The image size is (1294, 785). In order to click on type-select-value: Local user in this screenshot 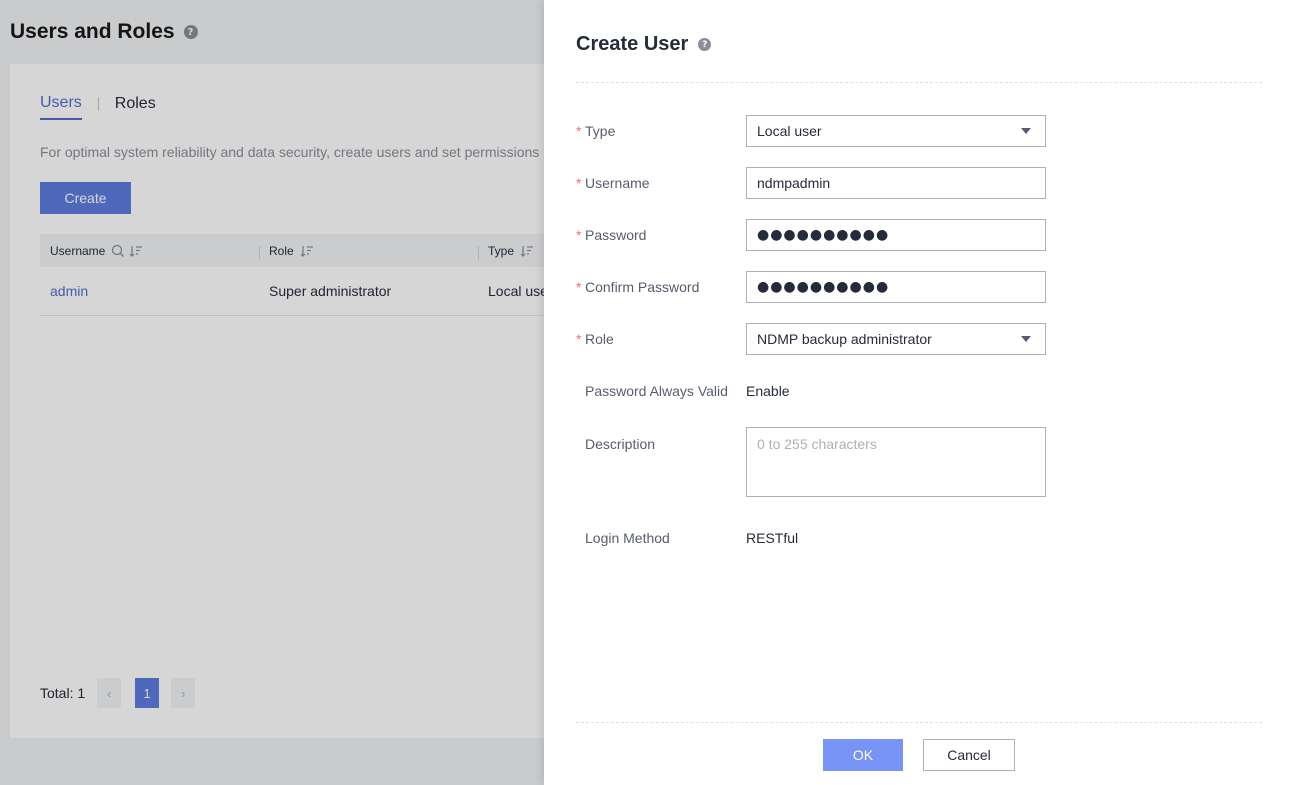, I will do `click(789, 131)`.